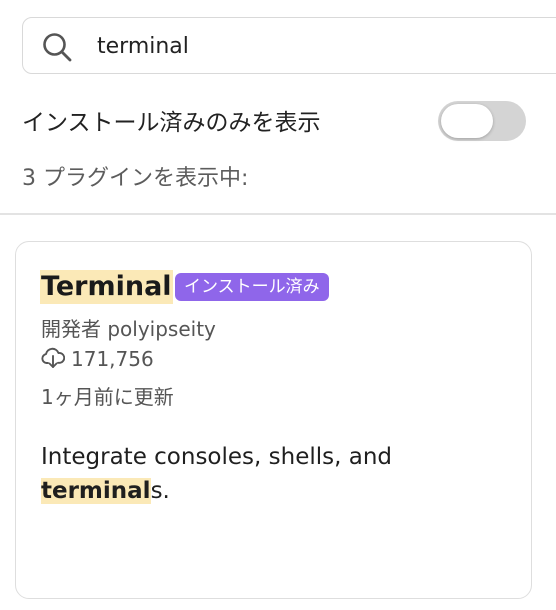 This screenshot has width=556, height=610. What do you see at coordinates (135, 178) in the screenshot?
I see `result-count-label: 3 プラグインを表示中:` at bounding box center [135, 178].